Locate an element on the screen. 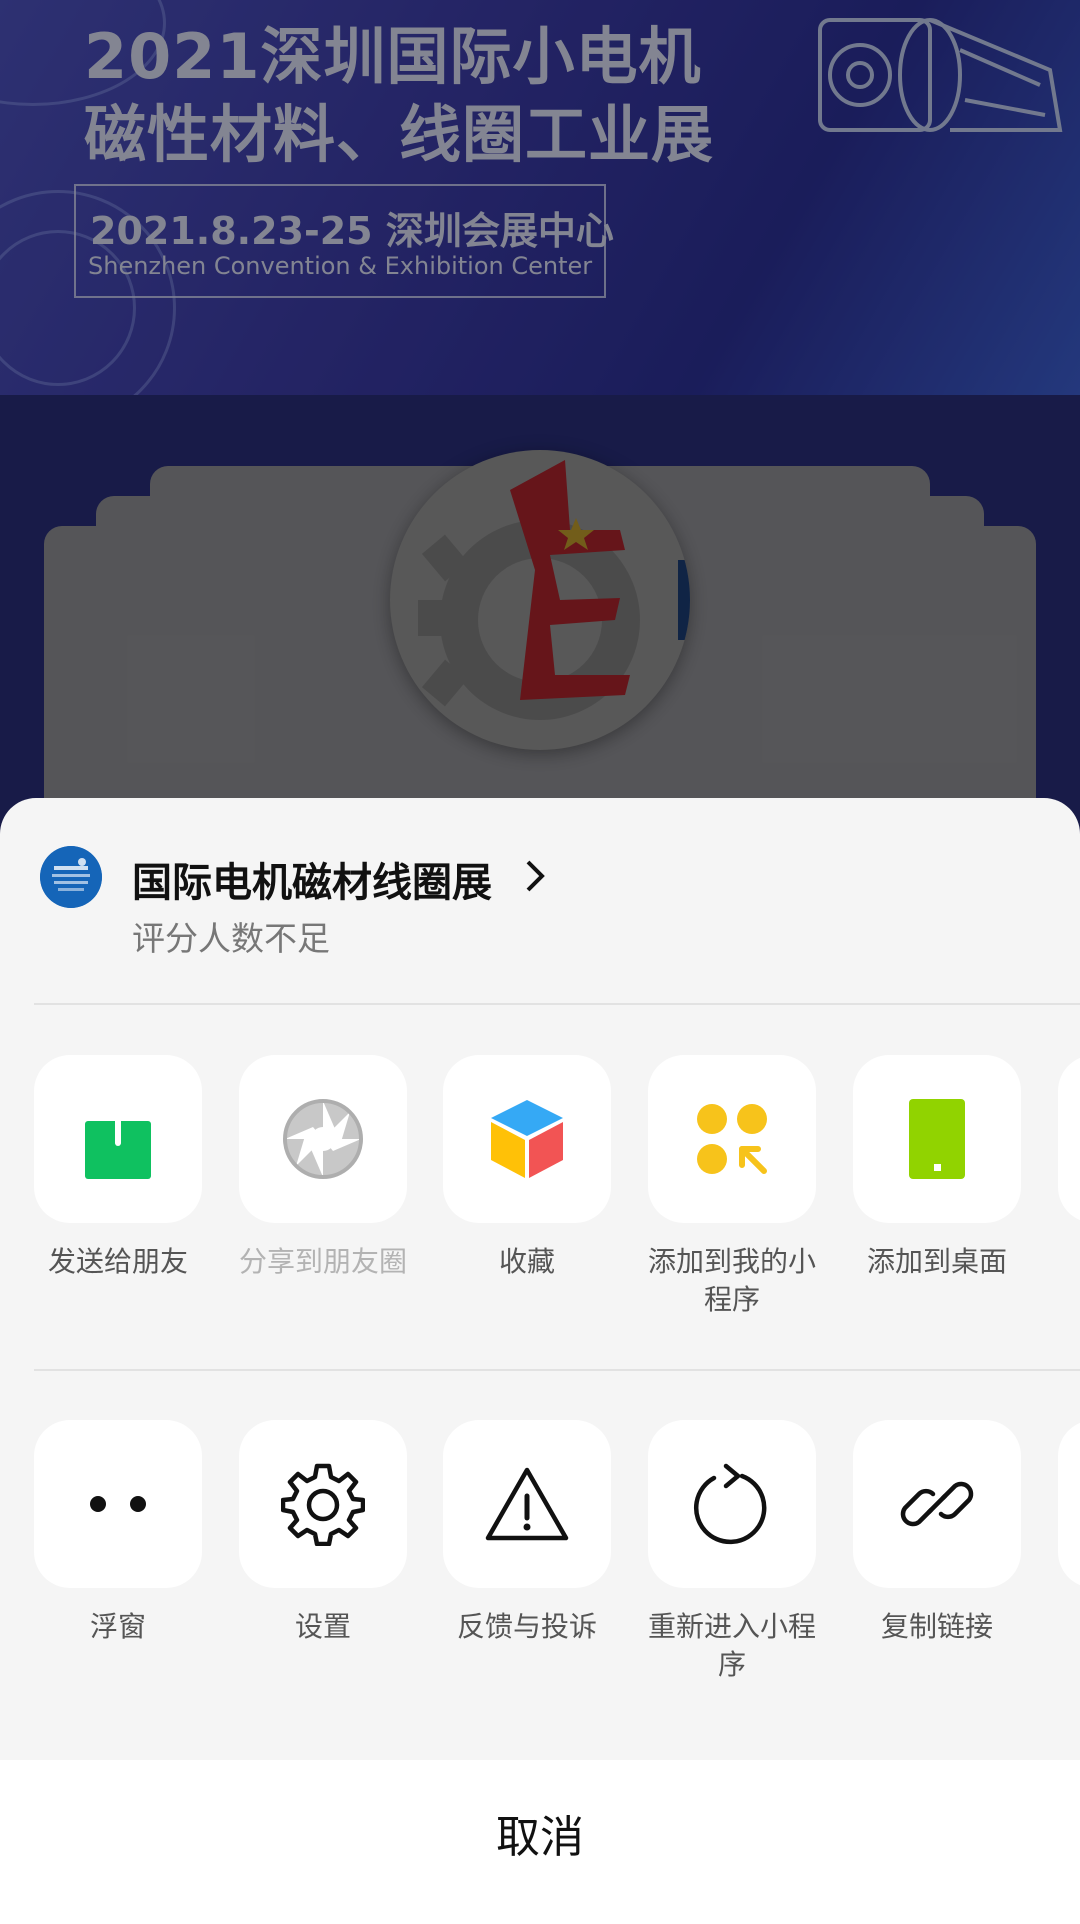 The height and width of the screenshot is (1924, 1080). settings-tile is located at coordinates (323, 1504).